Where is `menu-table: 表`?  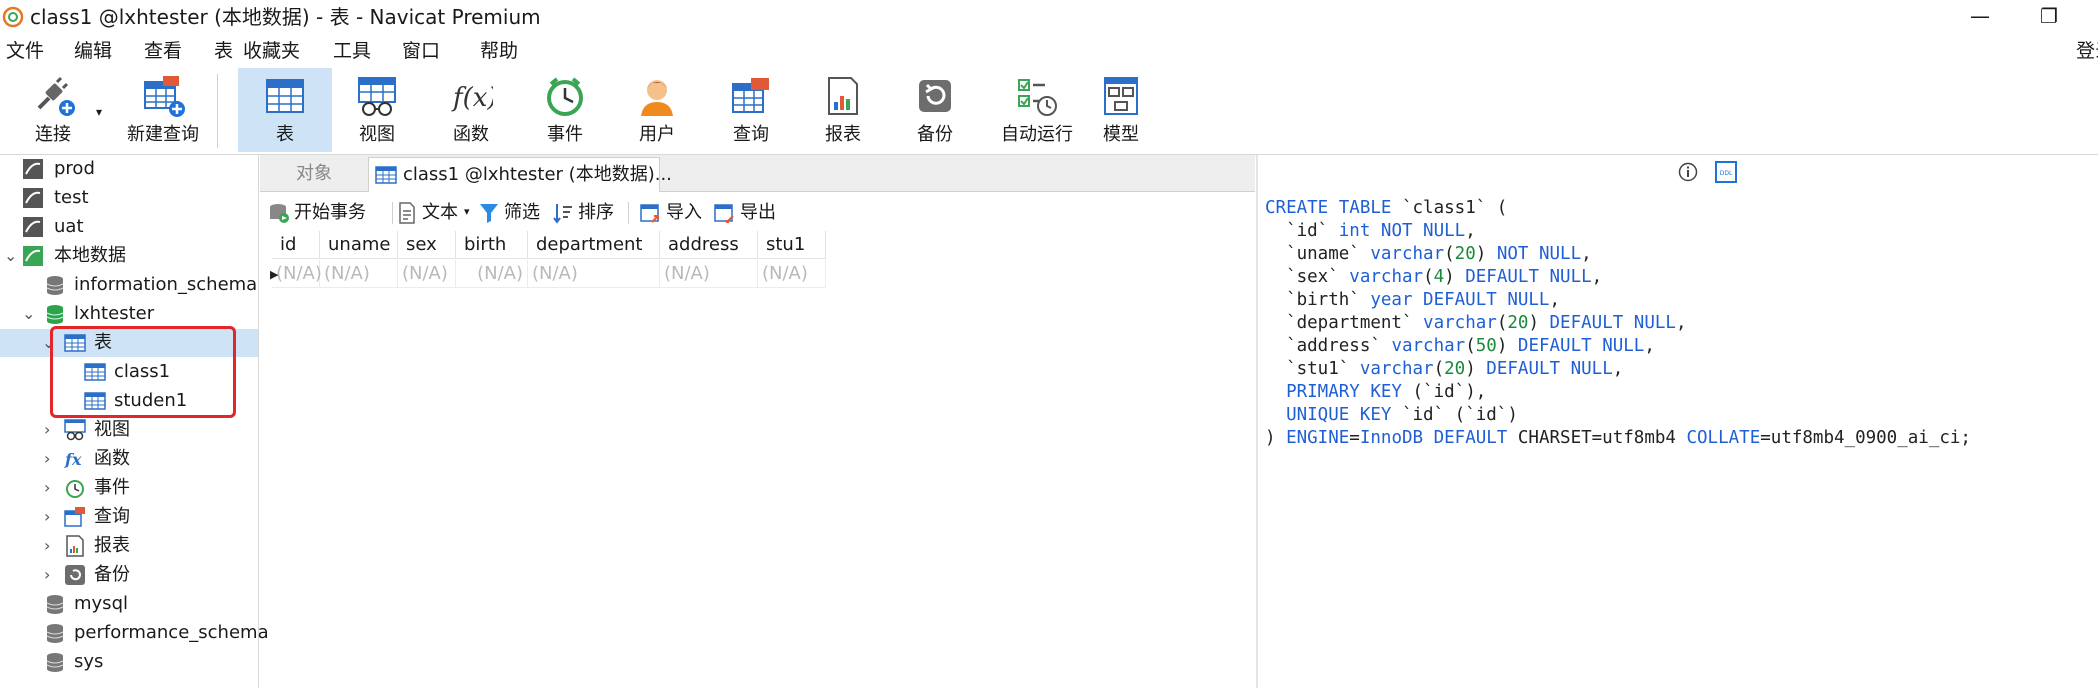 menu-table: 表 is located at coordinates (223, 51).